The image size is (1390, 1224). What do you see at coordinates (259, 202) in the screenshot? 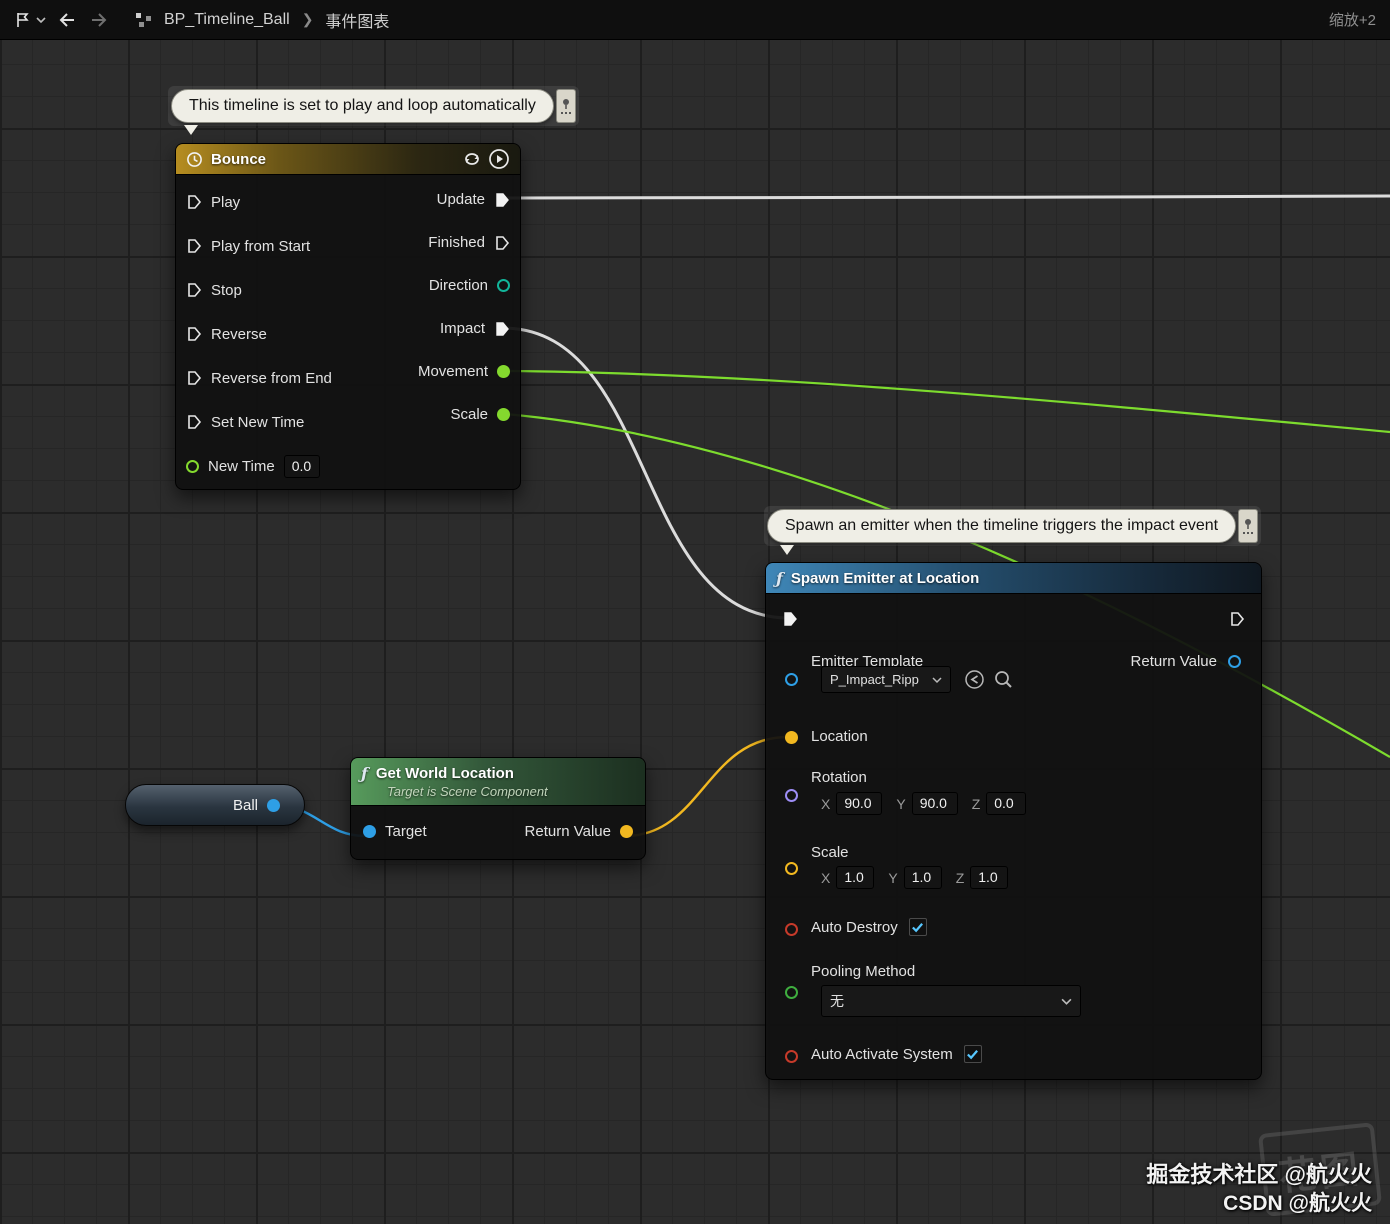
I see `input-row-play: Play` at bounding box center [259, 202].